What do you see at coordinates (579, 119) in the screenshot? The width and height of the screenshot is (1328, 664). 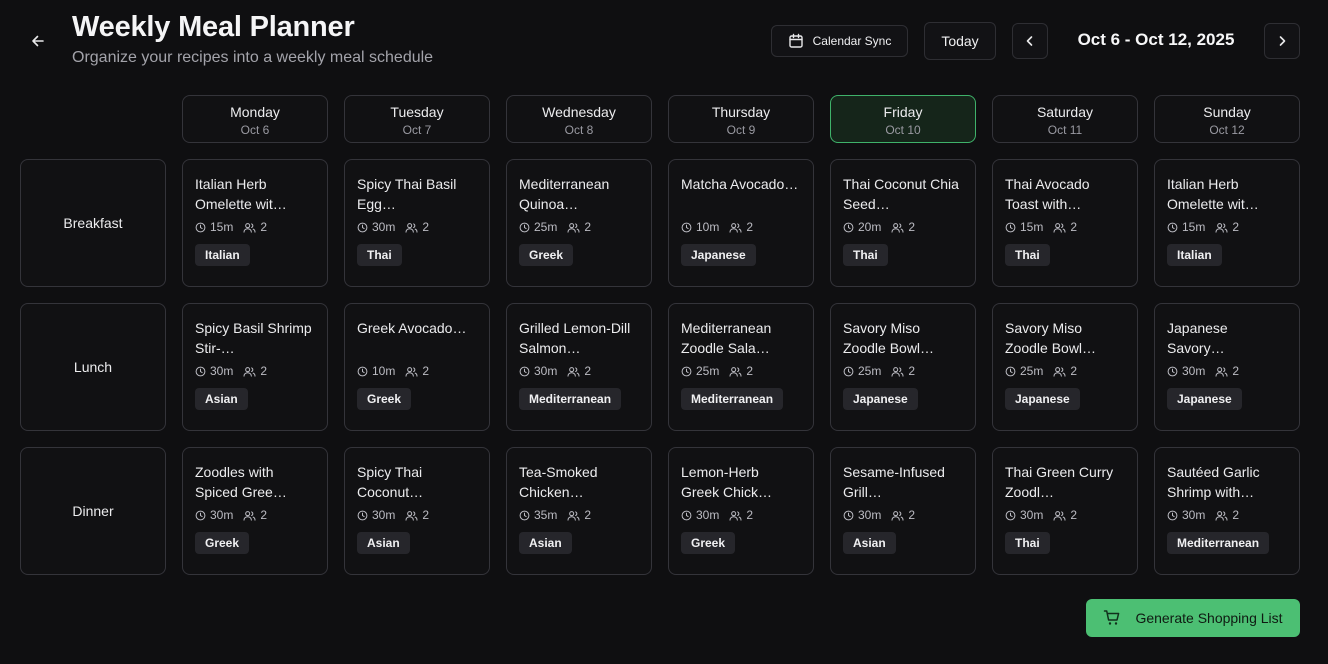 I see `day-header-wednesday: Wednesday Oct 8` at bounding box center [579, 119].